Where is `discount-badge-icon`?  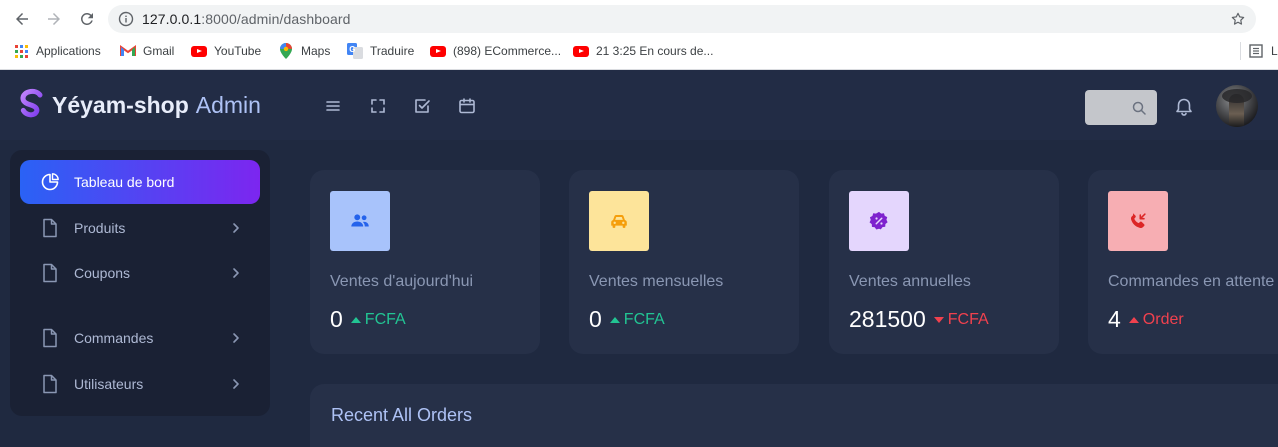
discount-badge-icon is located at coordinates (879, 221).